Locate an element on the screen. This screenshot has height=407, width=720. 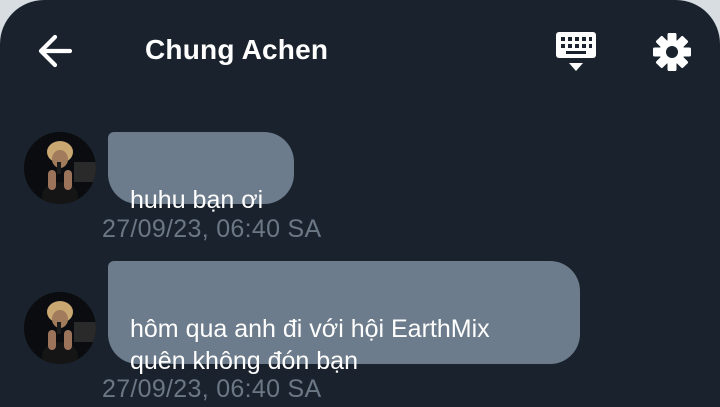
gear-icon is located at coordinates (672, 52).